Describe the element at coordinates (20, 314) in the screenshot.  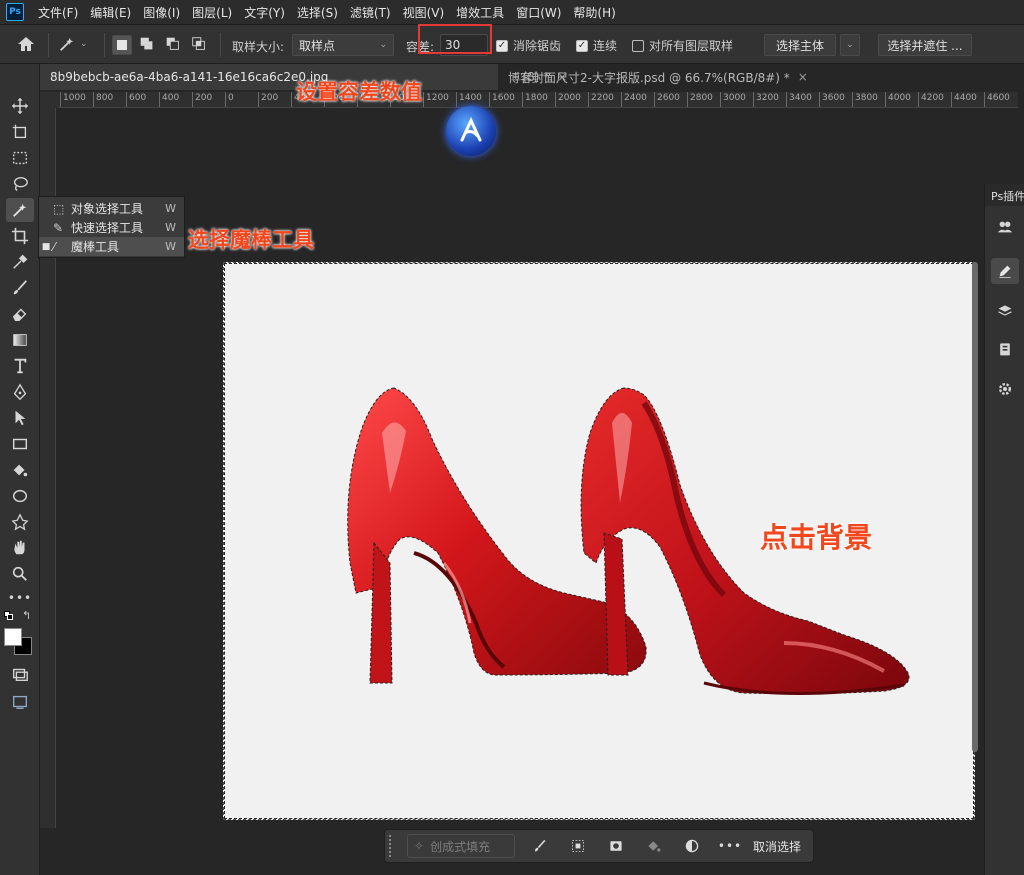
I see `eraser-tool` at that location.